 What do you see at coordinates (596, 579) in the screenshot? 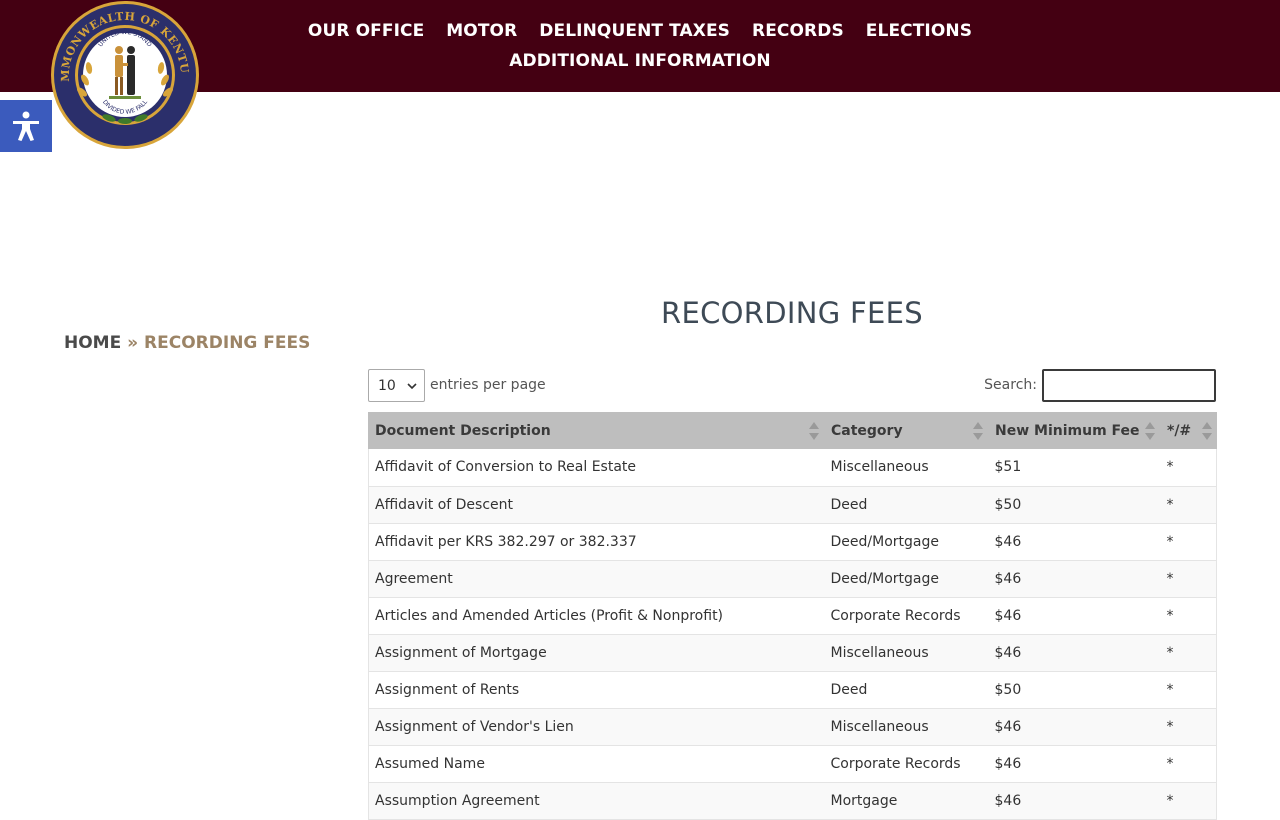
I see `cell-description: Agreement` at bounding box center [596, 579].